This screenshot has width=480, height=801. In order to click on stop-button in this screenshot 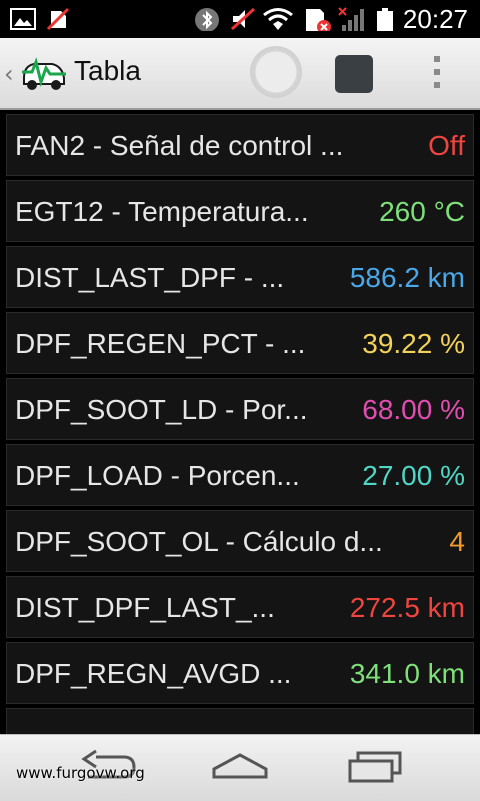, I will do `click(354, 74)`.